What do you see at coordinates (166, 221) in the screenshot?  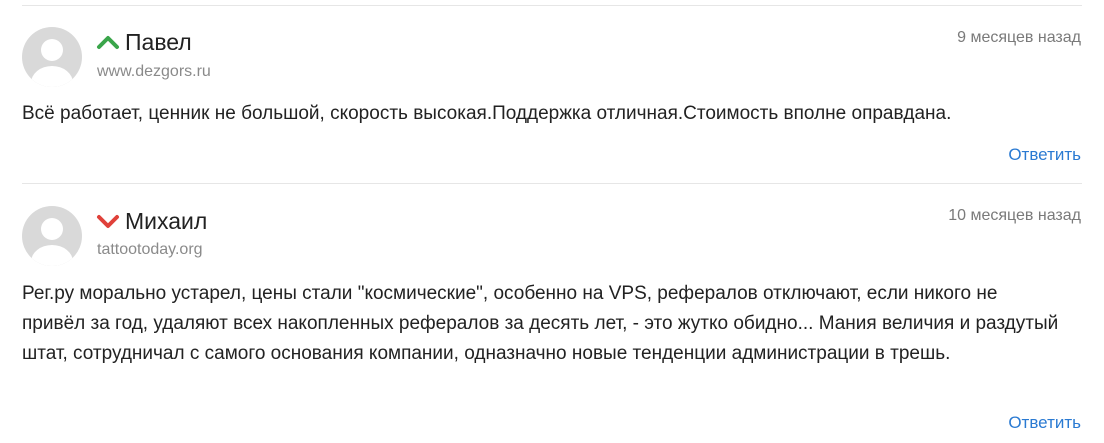 I see `comment-author: Михаил` at bounding box center [166, 221].